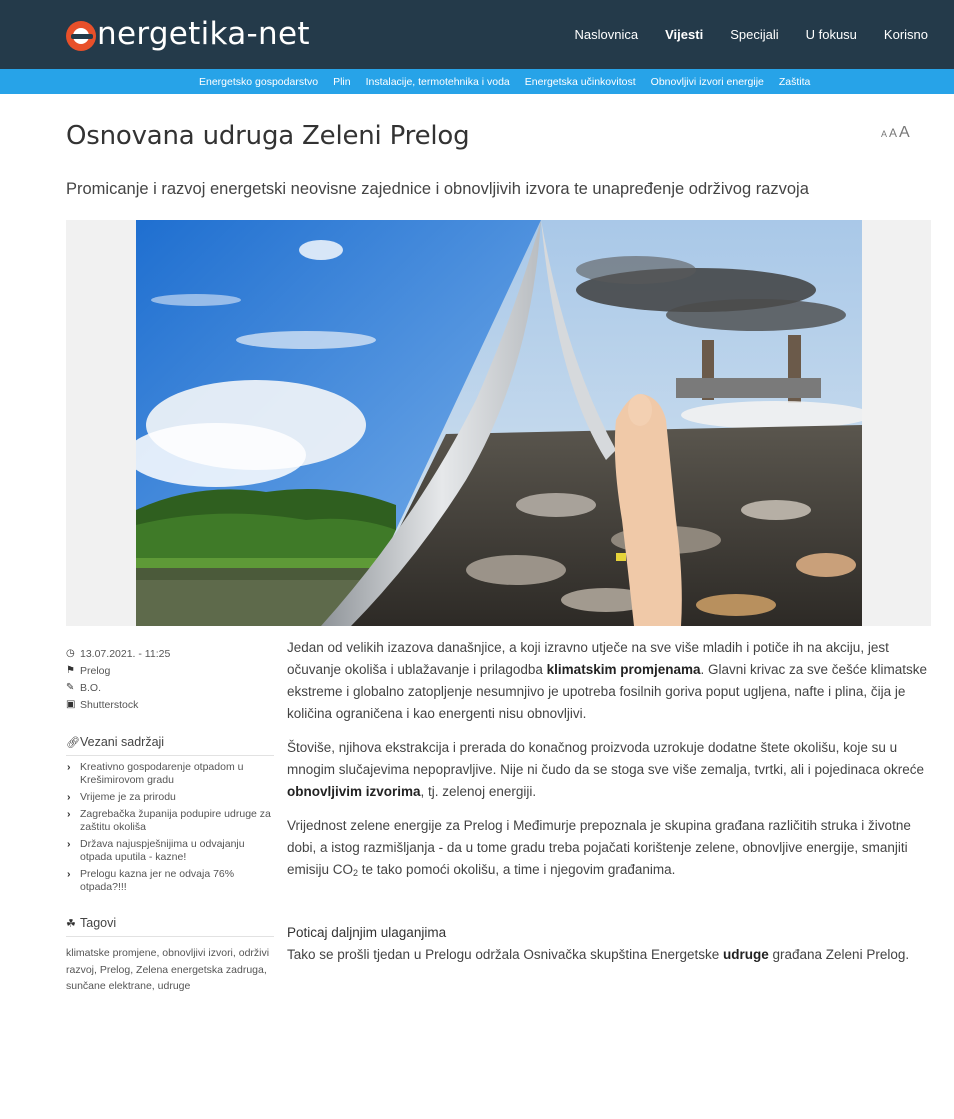  I want to click on meta-location: ⚑ Prelog, so click(170, 670).